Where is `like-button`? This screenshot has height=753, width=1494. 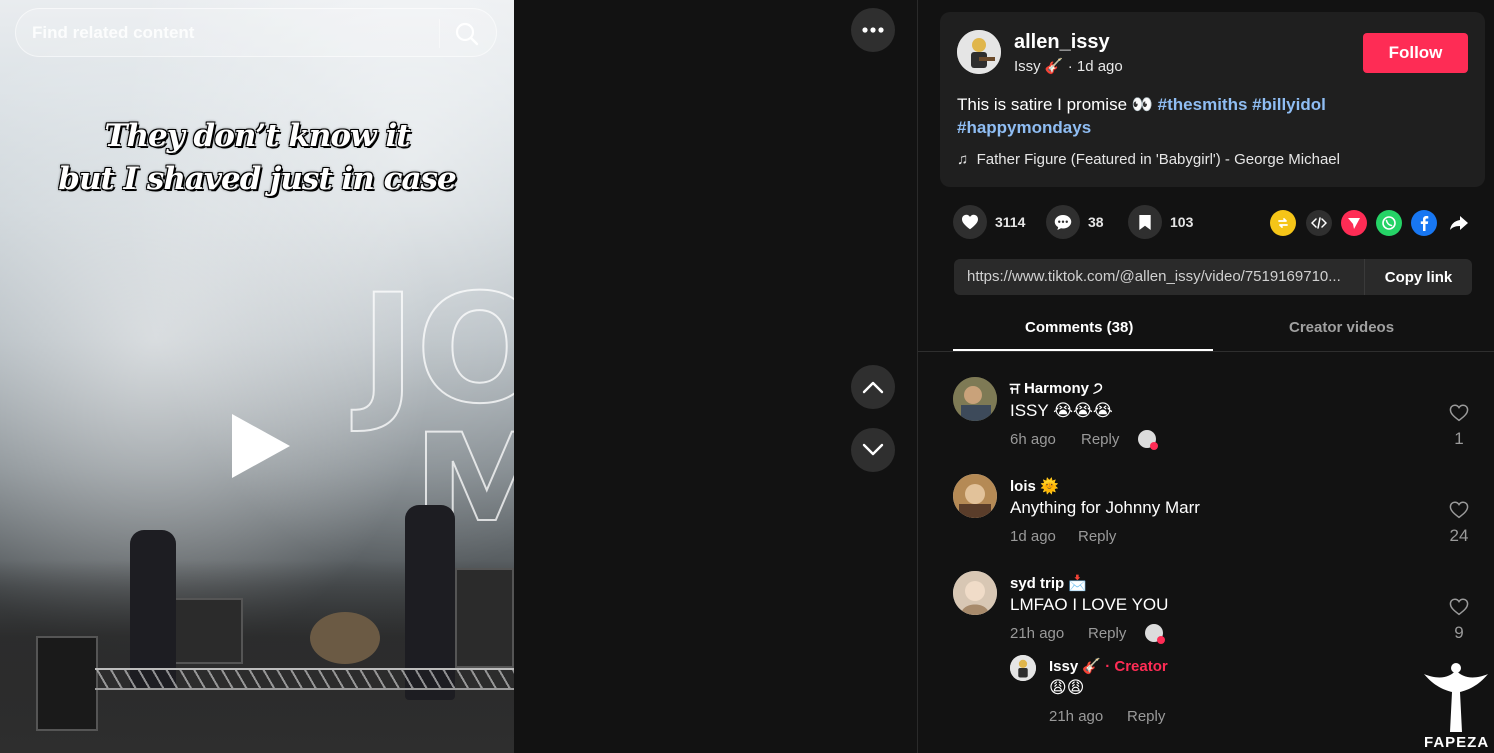 like-button is located at coordinates (970, 222).